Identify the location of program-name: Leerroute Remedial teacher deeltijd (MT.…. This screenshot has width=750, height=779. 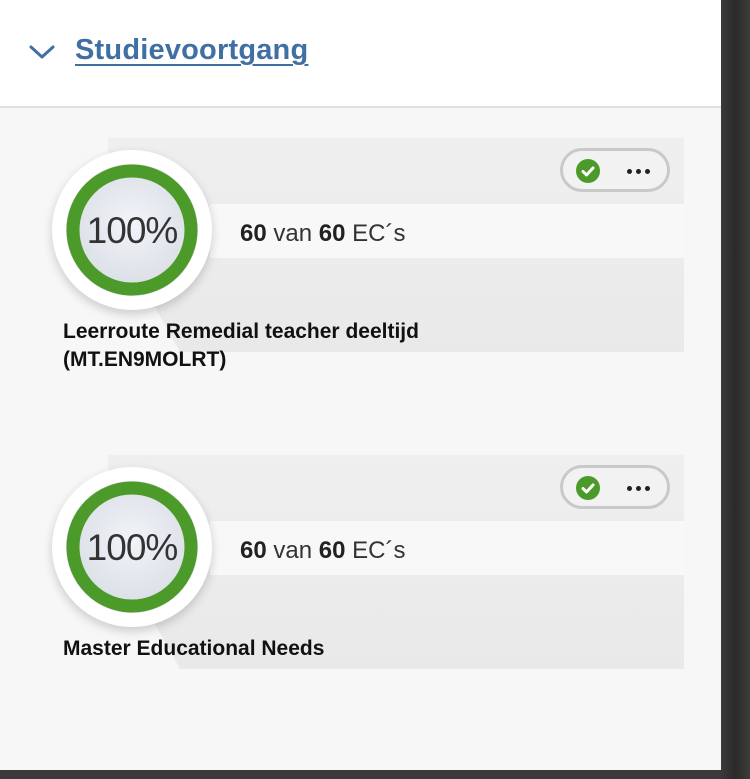
(323, 346).